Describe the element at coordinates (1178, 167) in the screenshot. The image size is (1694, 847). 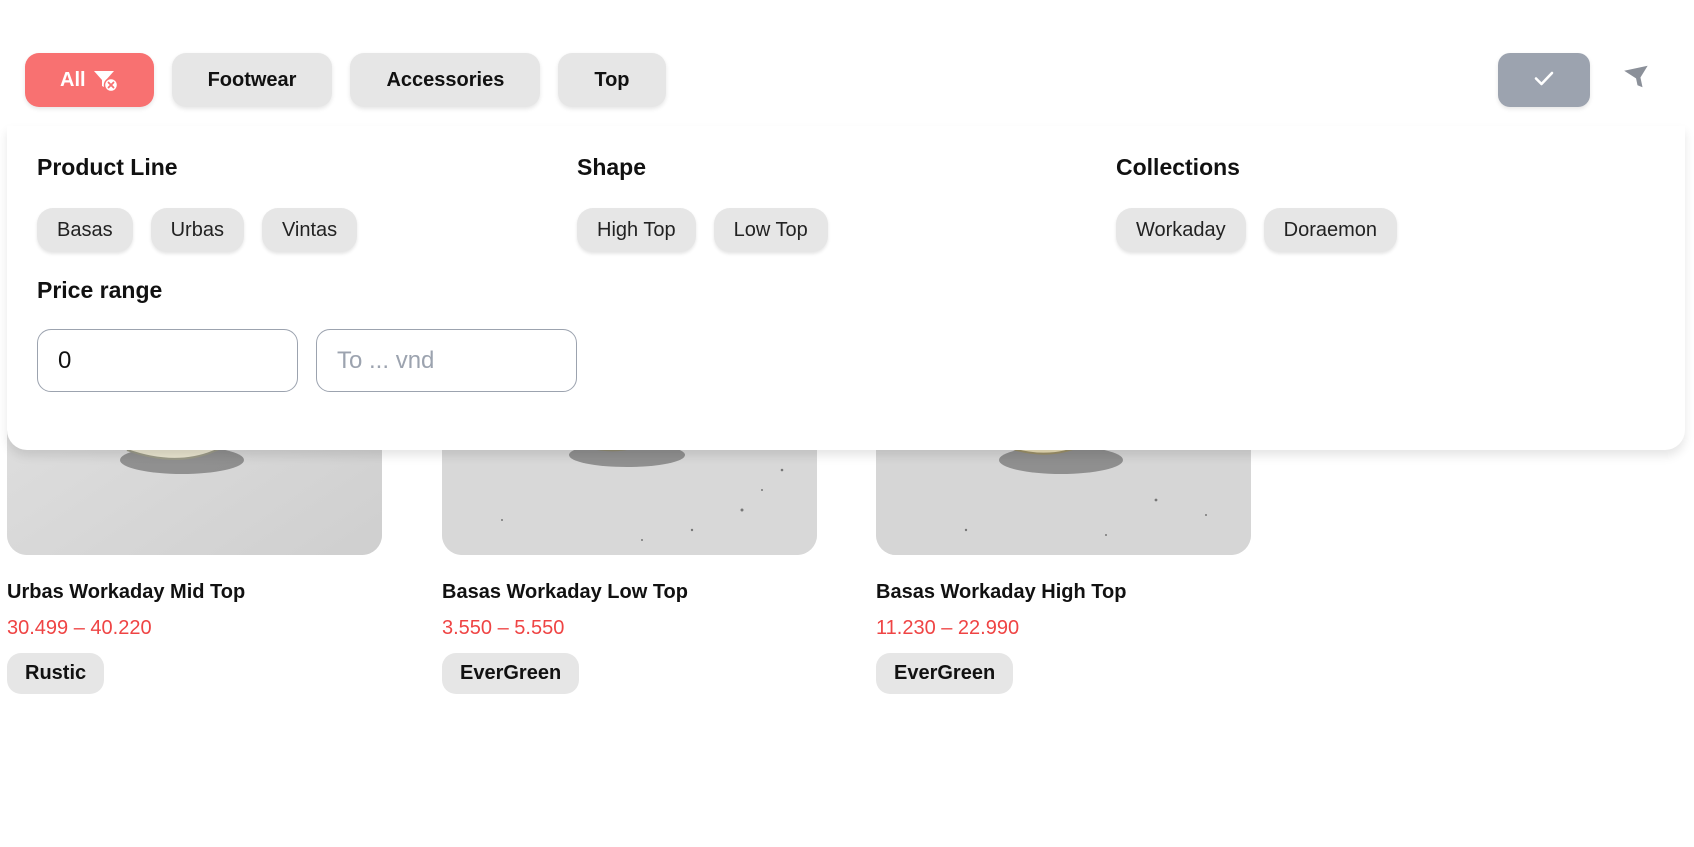
I see `filter-group-title: Collections` at that location.